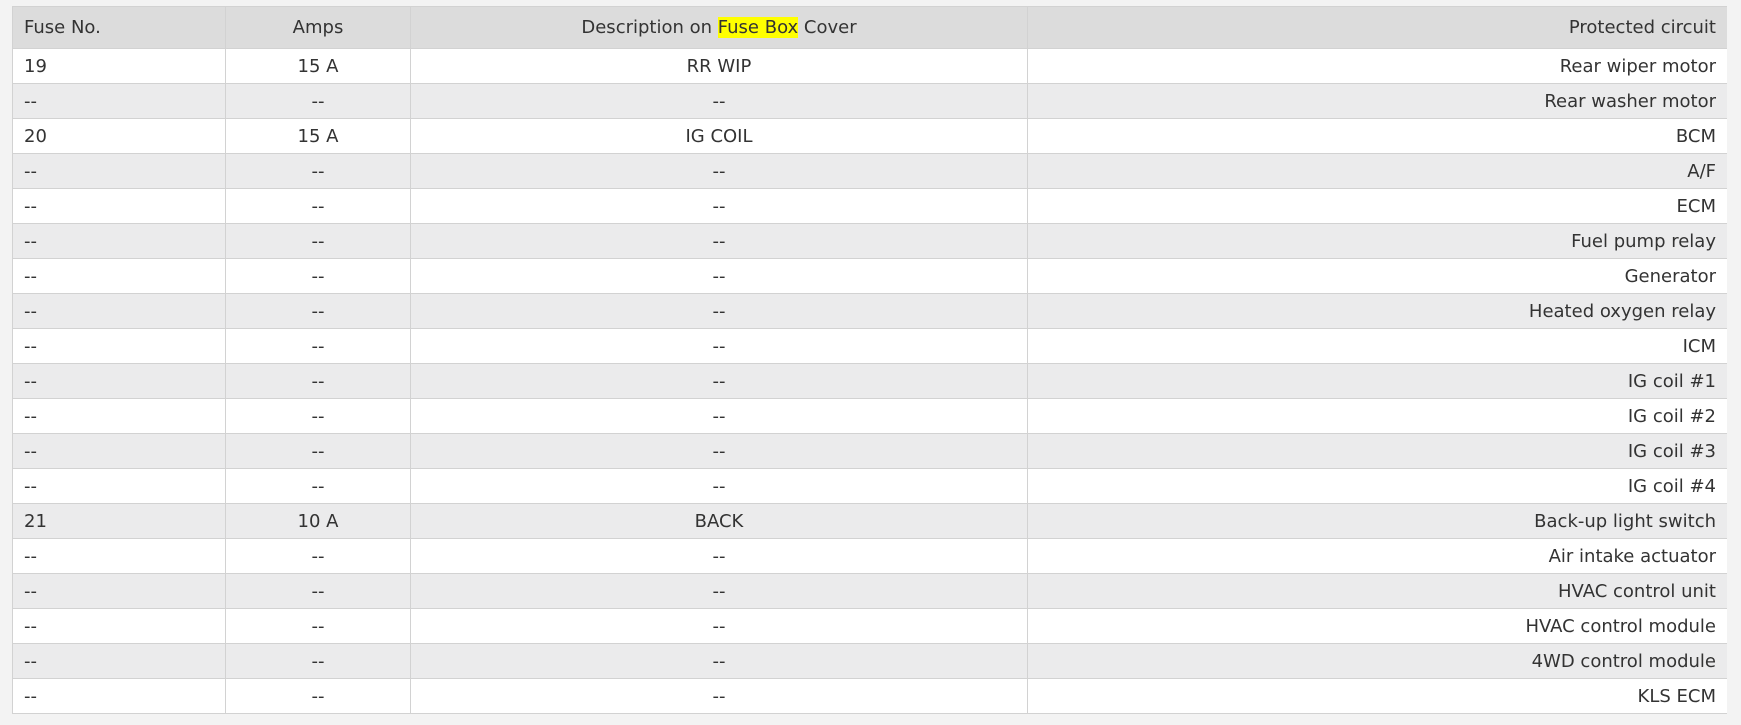 The height and width of the screenshot is (725, 1741). What do you see at coordinates (119, 27) in the screenshot?
I see `header-fuse-no: Fuse No.` at bounding box center [119, 27].